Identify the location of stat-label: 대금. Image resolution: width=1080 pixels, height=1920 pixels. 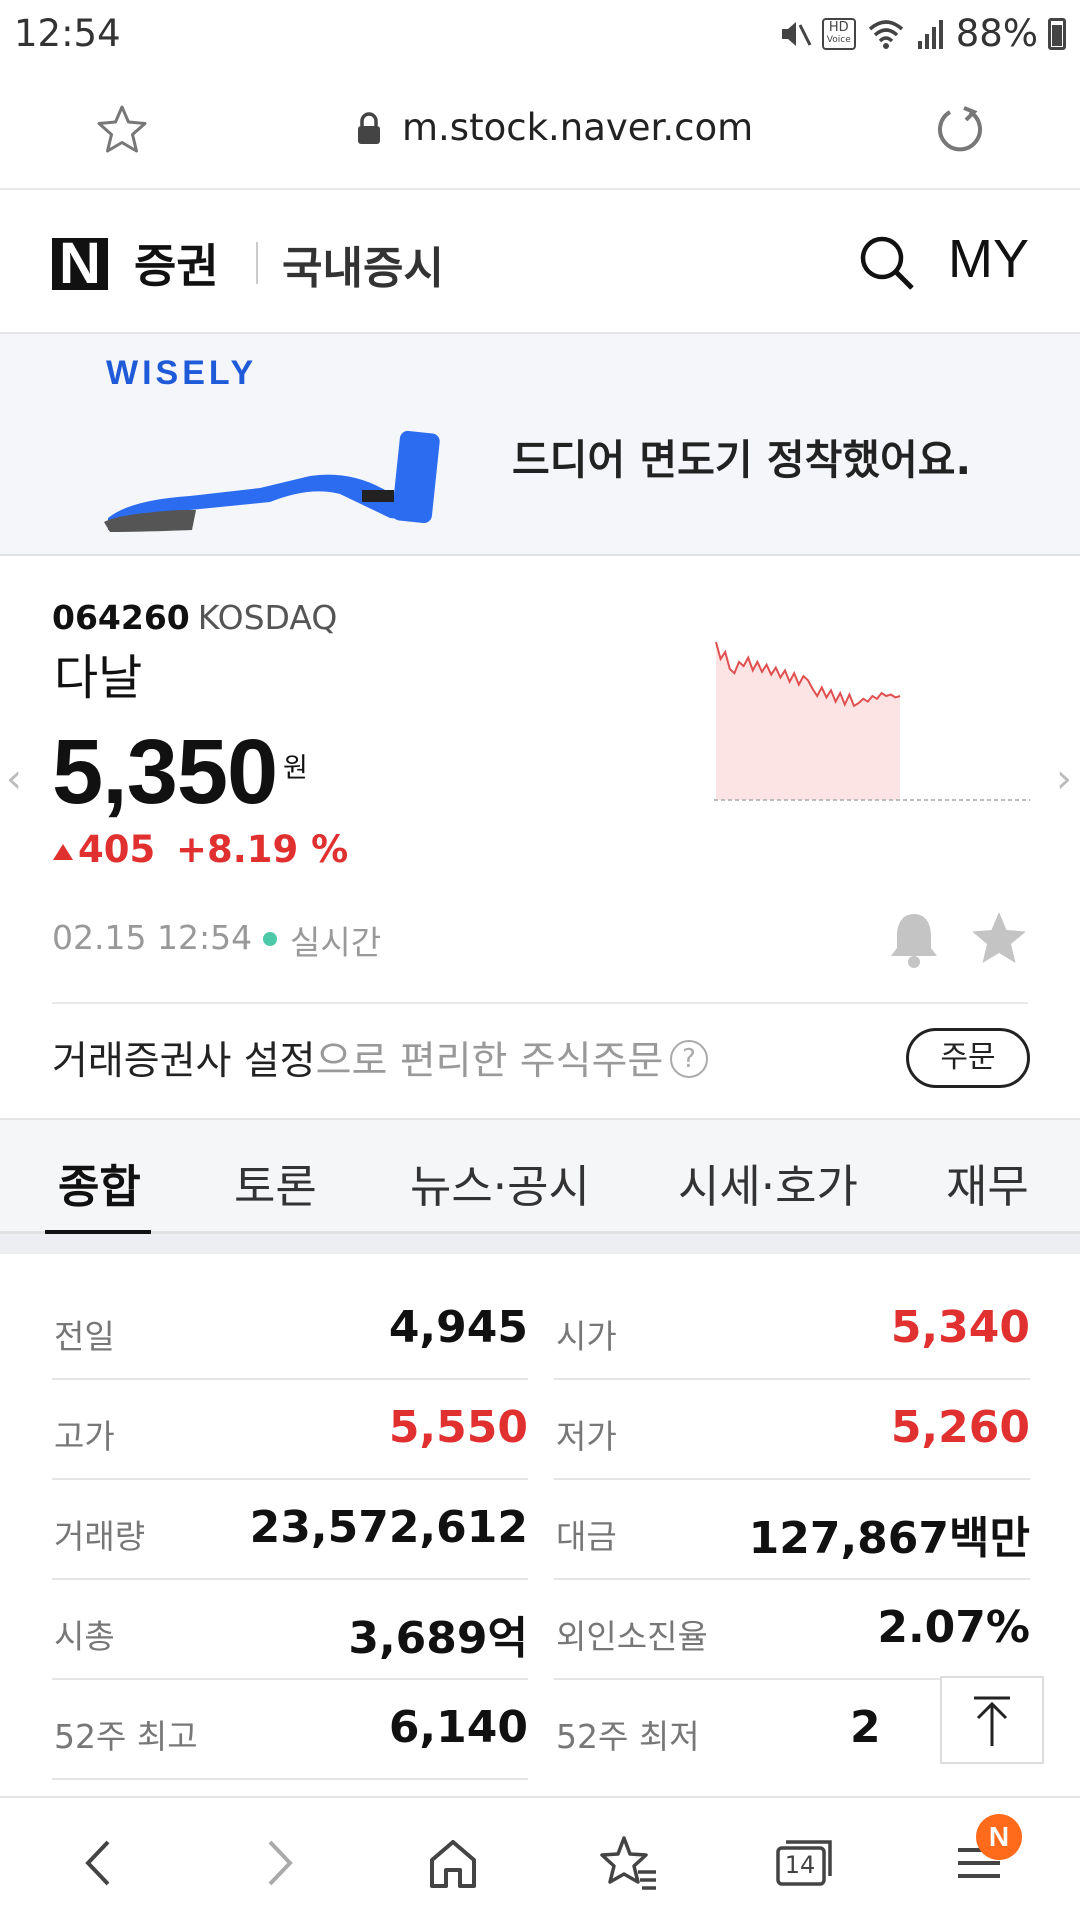
(586, 1536).